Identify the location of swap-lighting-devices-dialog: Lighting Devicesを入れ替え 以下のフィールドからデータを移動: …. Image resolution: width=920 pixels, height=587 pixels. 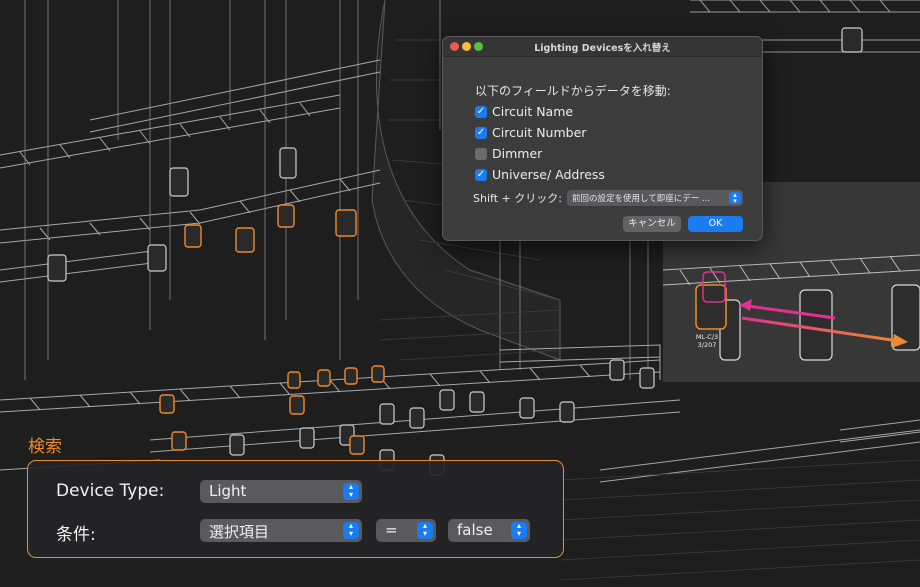
(602, 138).